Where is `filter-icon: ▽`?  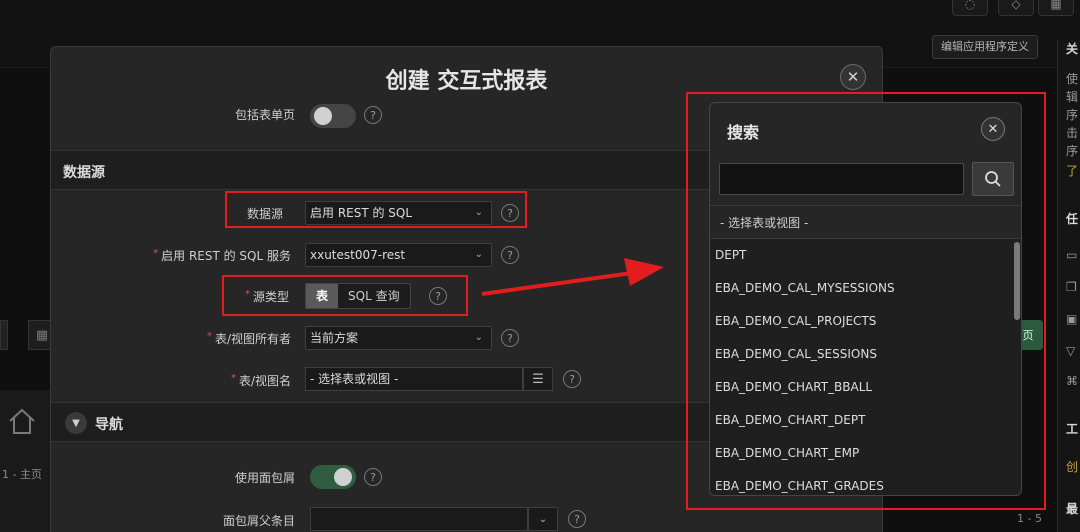 filter-icon: ▽ is located at coordinates (1070, 351).